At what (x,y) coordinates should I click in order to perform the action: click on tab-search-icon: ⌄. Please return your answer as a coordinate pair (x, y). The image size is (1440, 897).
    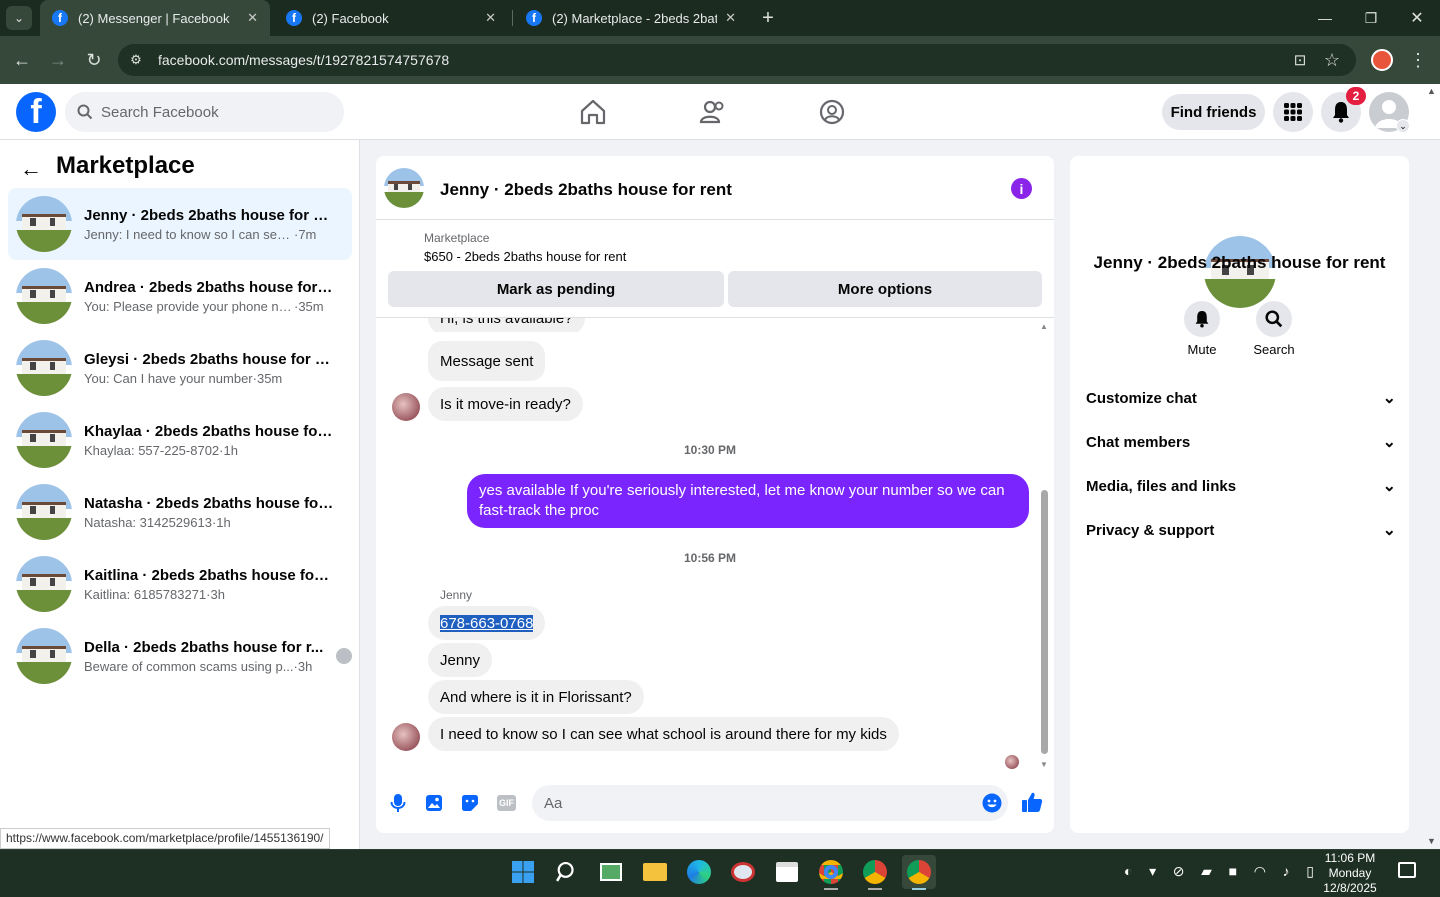
    Looking at the image, I should click on (19, 18).